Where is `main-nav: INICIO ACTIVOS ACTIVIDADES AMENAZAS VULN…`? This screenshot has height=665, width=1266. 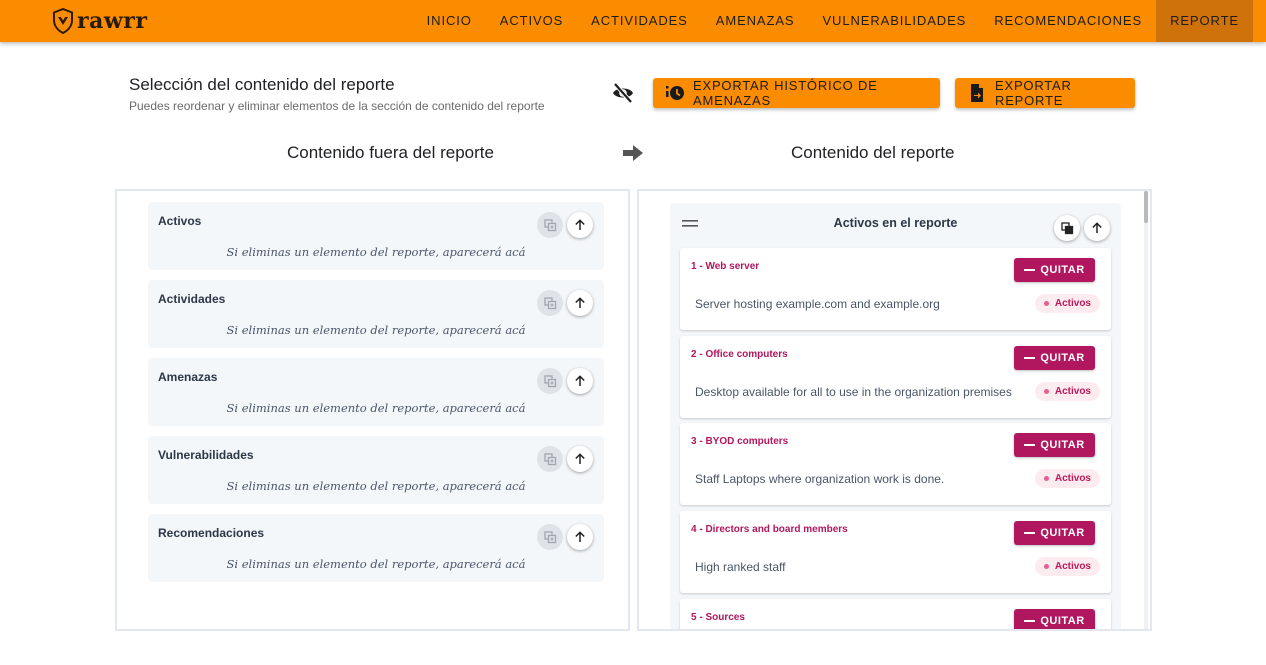 main-nav: INICIO ACTIVOS ACTIVIDADES AMENAZAS VULN… is located at coordinates (833, 21).